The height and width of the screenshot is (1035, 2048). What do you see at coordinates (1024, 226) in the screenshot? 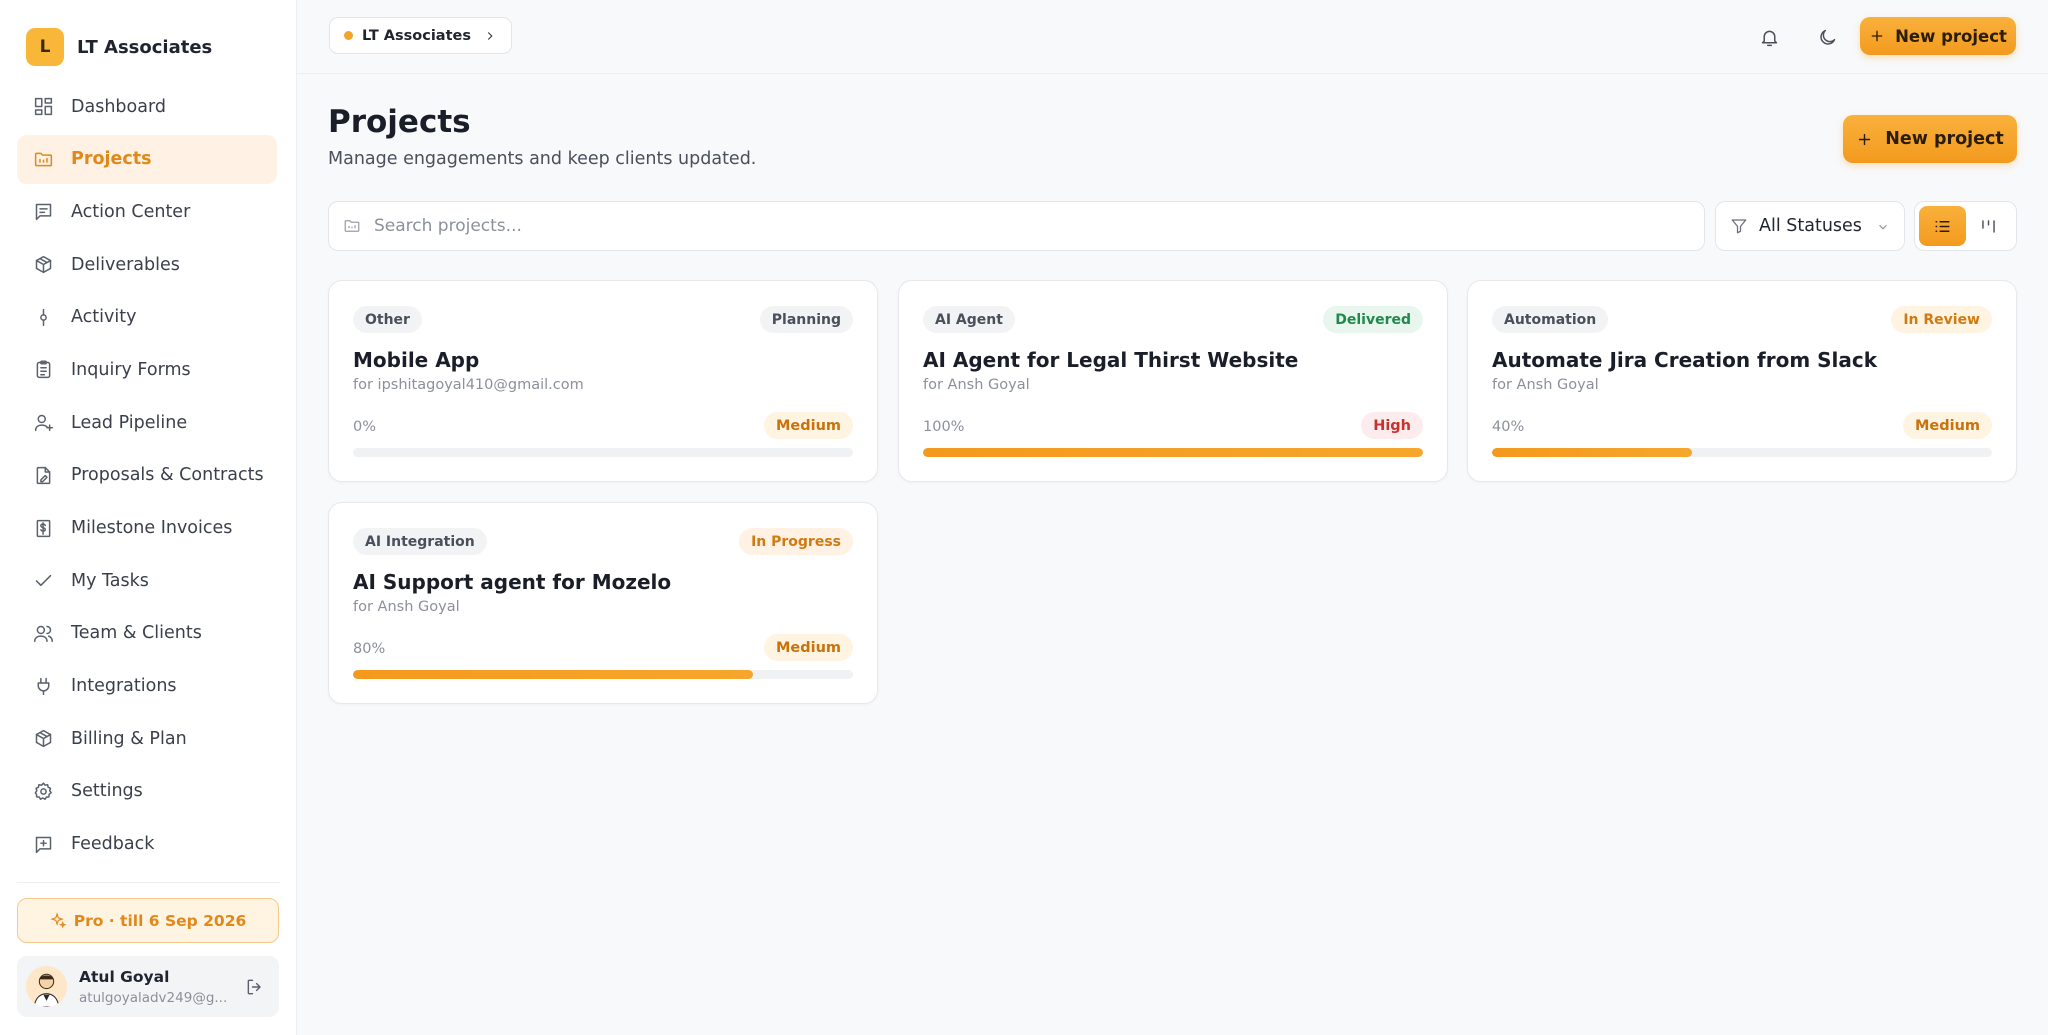
I see `search-input` at bounding box center [1024, 226].